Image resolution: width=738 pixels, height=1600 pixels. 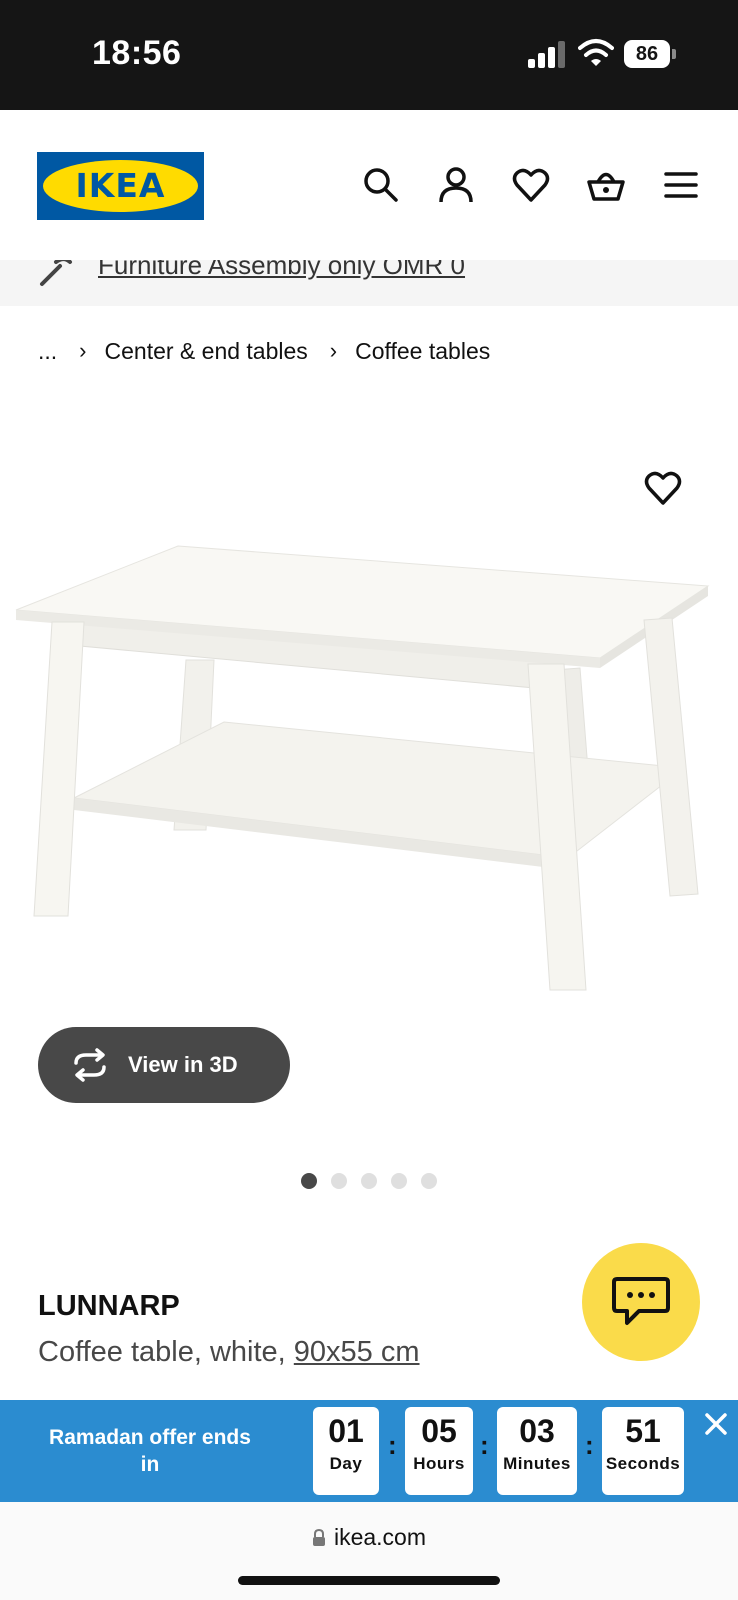 I want to click on countdown-minutes-value: 03, so click(x=537, y=1431).